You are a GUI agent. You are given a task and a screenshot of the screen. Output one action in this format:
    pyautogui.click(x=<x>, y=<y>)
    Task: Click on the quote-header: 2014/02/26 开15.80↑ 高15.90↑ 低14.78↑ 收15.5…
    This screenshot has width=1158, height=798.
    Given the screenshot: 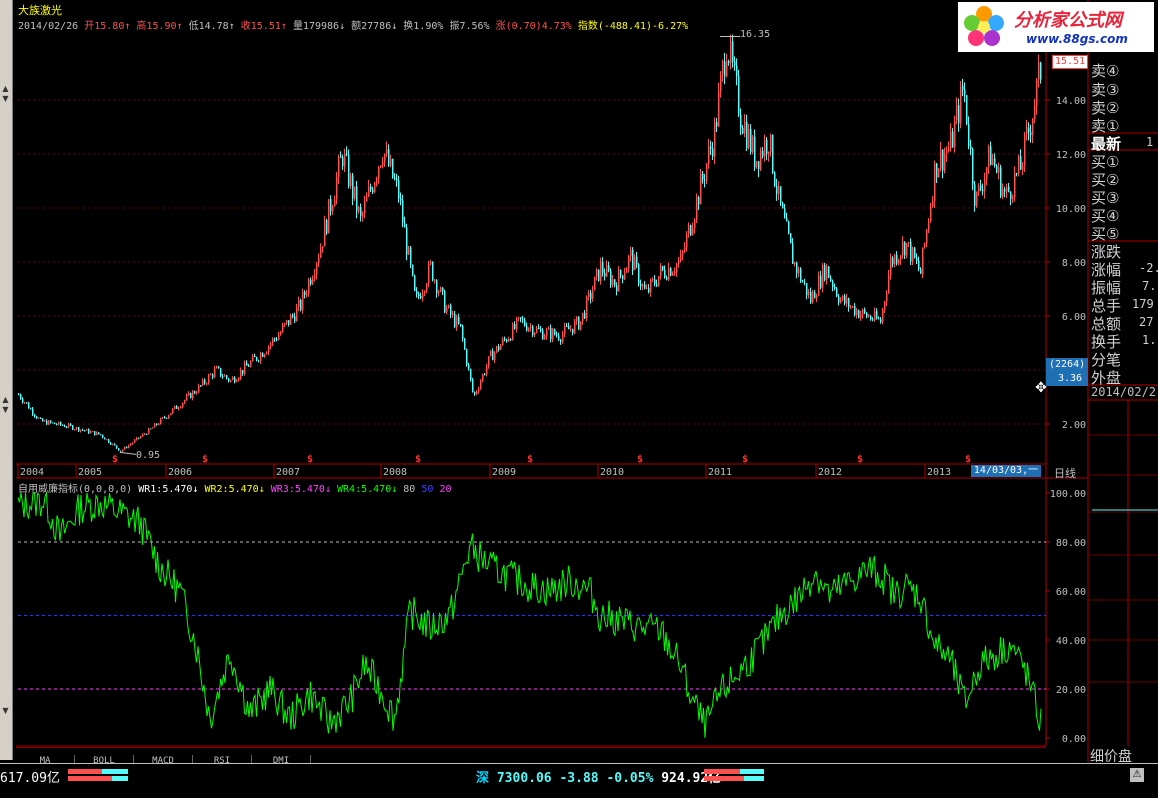 What is the action you would take?
    pyautogui.click(x=353, y=26)
    